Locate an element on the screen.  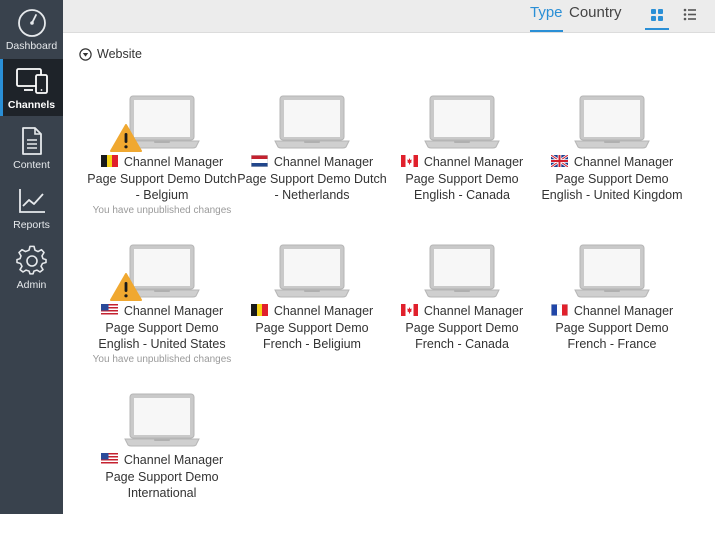
nav-item-channels: Channels is located at coordinates (31, 87).